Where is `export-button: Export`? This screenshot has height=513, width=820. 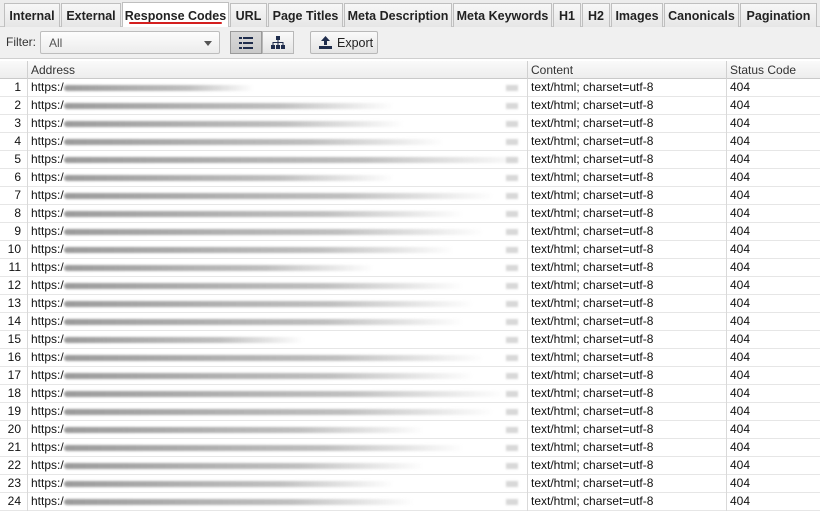
export-button: Export is located at coordinates (344, 42).